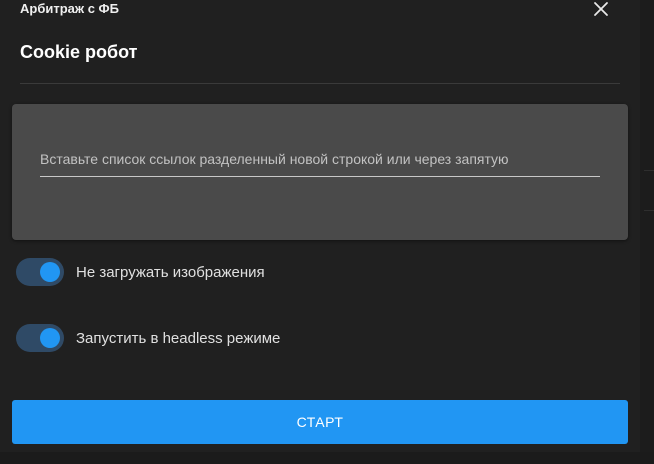  What do you see at coordinates (178, 338) in the screenshot?
I see `headless-mode-label: Запустить в headless режиме` at bounding box center [178, 338].